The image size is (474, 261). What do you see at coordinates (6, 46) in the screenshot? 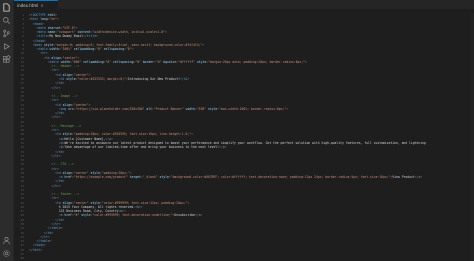
I see `run-debug-icon` at bounding box center [6, 46].